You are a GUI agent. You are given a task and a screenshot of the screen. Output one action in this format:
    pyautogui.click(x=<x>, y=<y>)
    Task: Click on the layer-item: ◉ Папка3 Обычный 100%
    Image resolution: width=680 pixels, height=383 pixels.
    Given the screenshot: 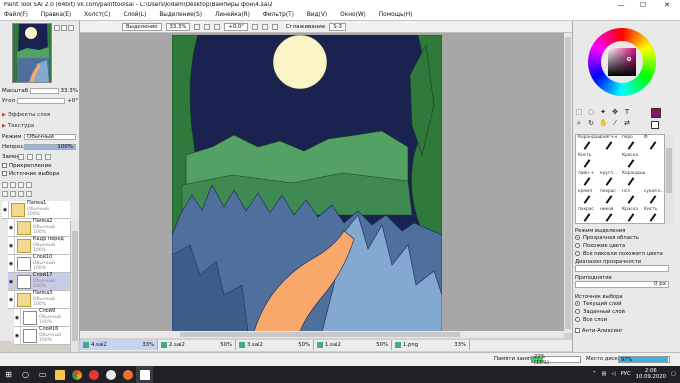 What is the action you would take?
    pyautogui.click(x=39, y=300)
    